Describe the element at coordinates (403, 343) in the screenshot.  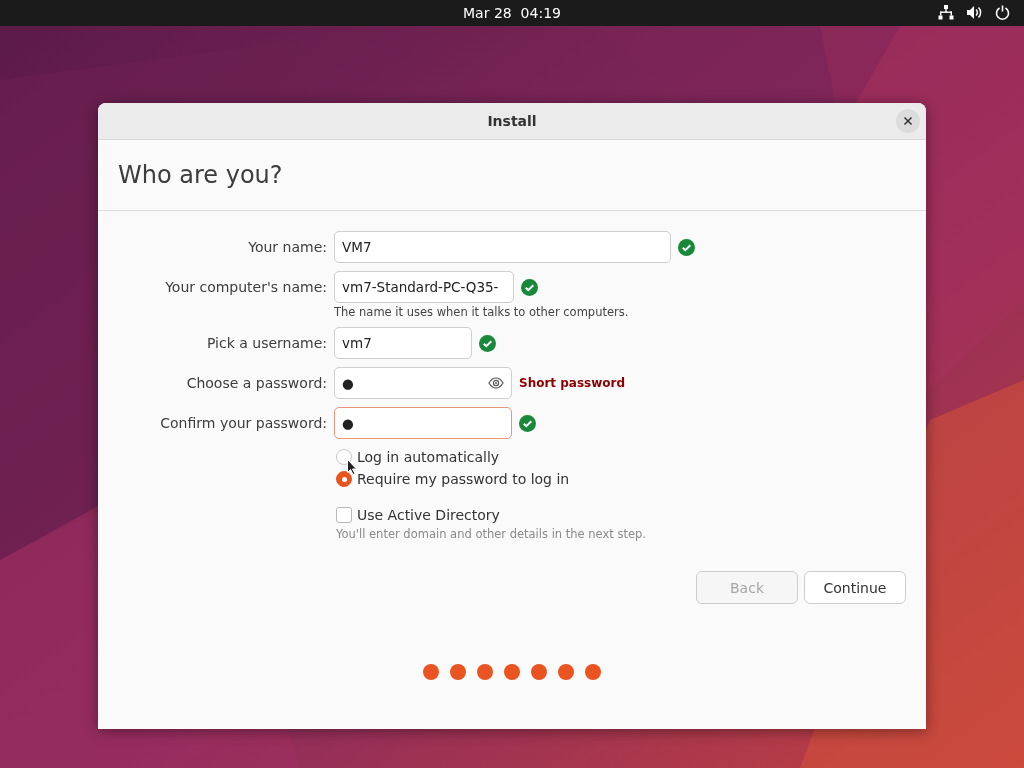
I see `input-field: vm7` at that location.